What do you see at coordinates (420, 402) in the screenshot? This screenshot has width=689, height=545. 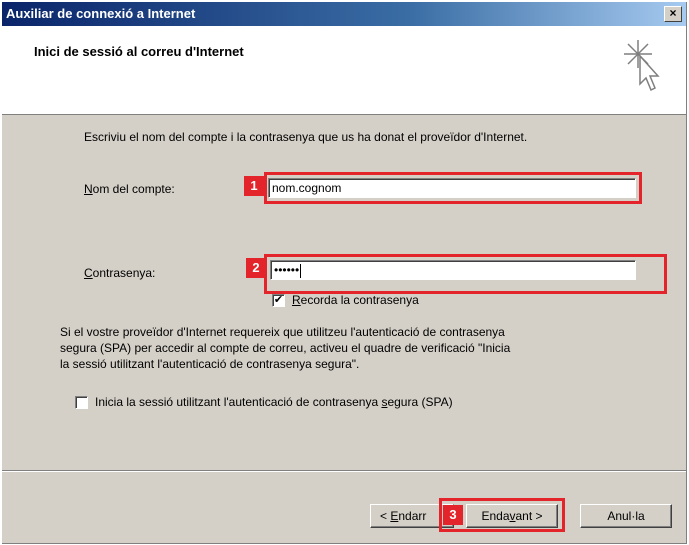 I see `spa-label-post: egura (SPA)` at bounding box center [420, 402].